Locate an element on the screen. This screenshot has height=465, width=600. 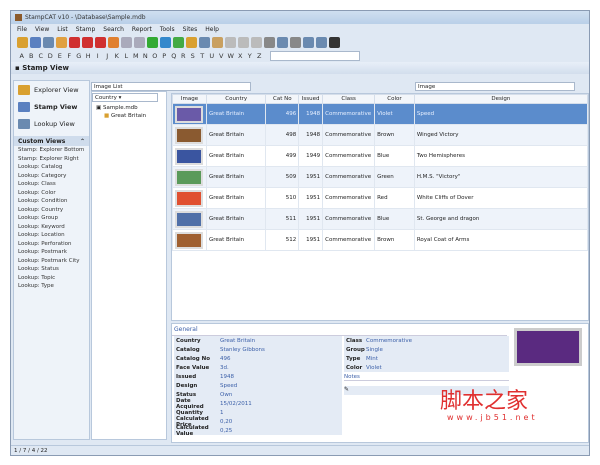
custom-view-item: Lookup: Group is located at coordinates (51, 218).